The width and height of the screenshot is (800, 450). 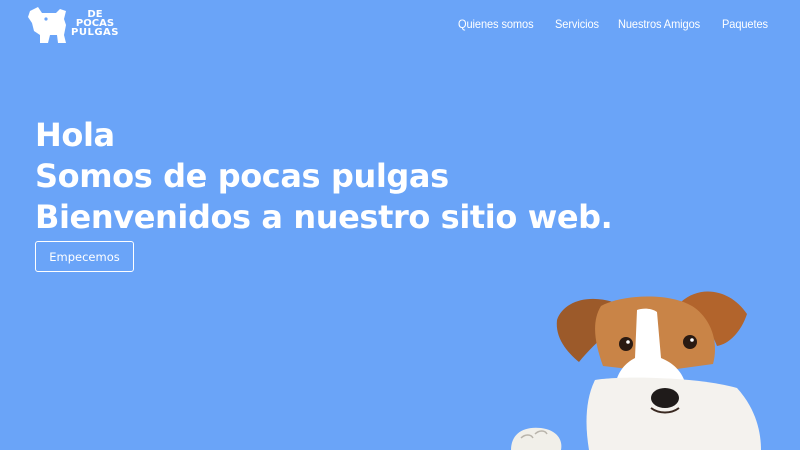 I want to click on nav-link-quienes-somos: Quienes somos, so click(x=496, y=24).